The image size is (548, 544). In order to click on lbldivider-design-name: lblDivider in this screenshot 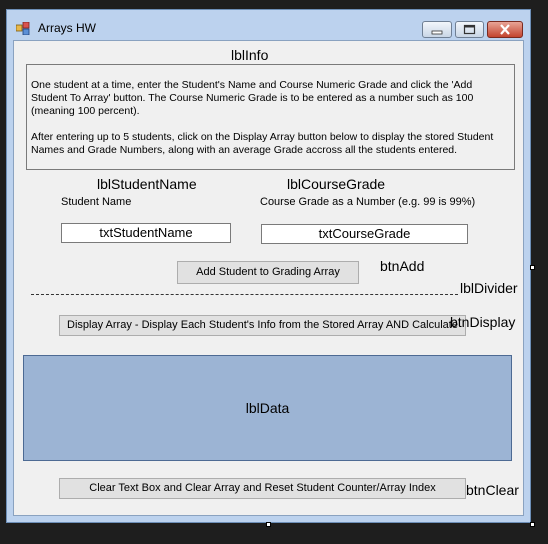, I will do `click(489, 288)`.